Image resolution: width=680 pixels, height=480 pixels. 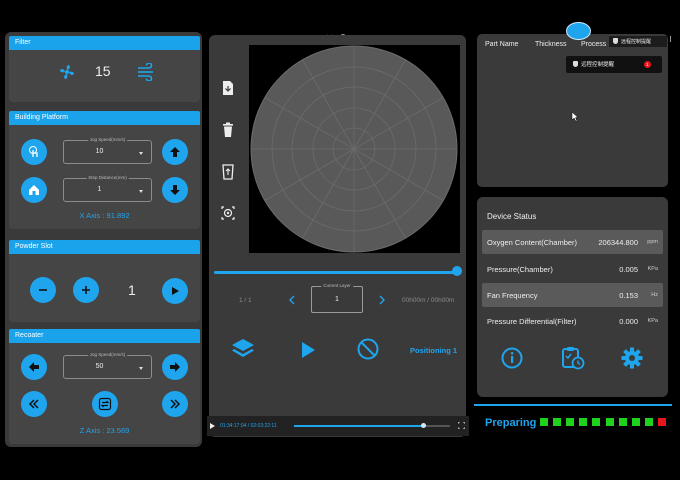 I want to click on schedule-icon, so click(x=573, y=358).